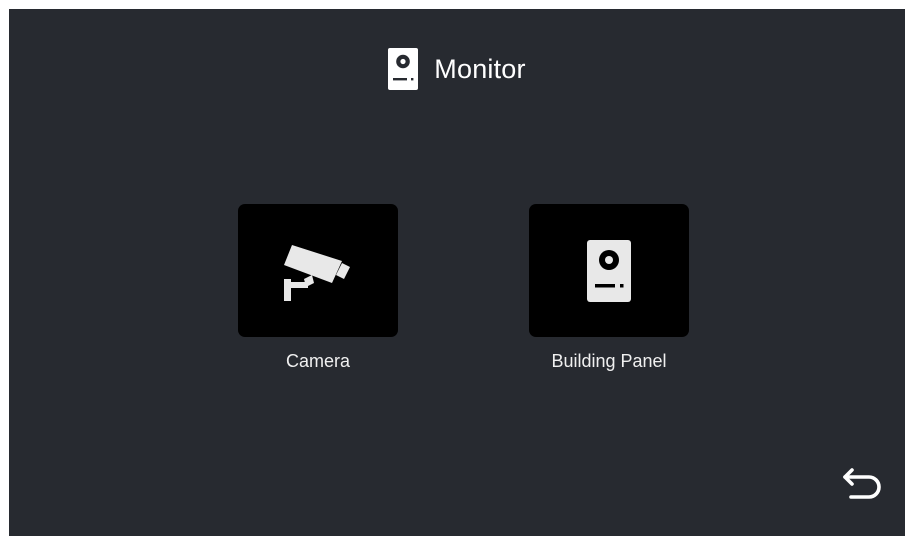 This screenshot has width=905, height=536. What do you see at coordinates (480, 68) in the screenshot?
I see `page-title: Monitor` at bounding box center [480, 68].